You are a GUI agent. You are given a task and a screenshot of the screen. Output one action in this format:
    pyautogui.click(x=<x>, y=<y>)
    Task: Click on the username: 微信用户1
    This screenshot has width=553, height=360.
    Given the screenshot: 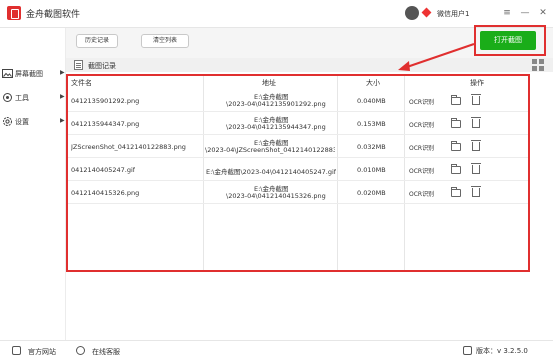 What is the action you would take?
    pyautogui.click(x=453, y=14)
    